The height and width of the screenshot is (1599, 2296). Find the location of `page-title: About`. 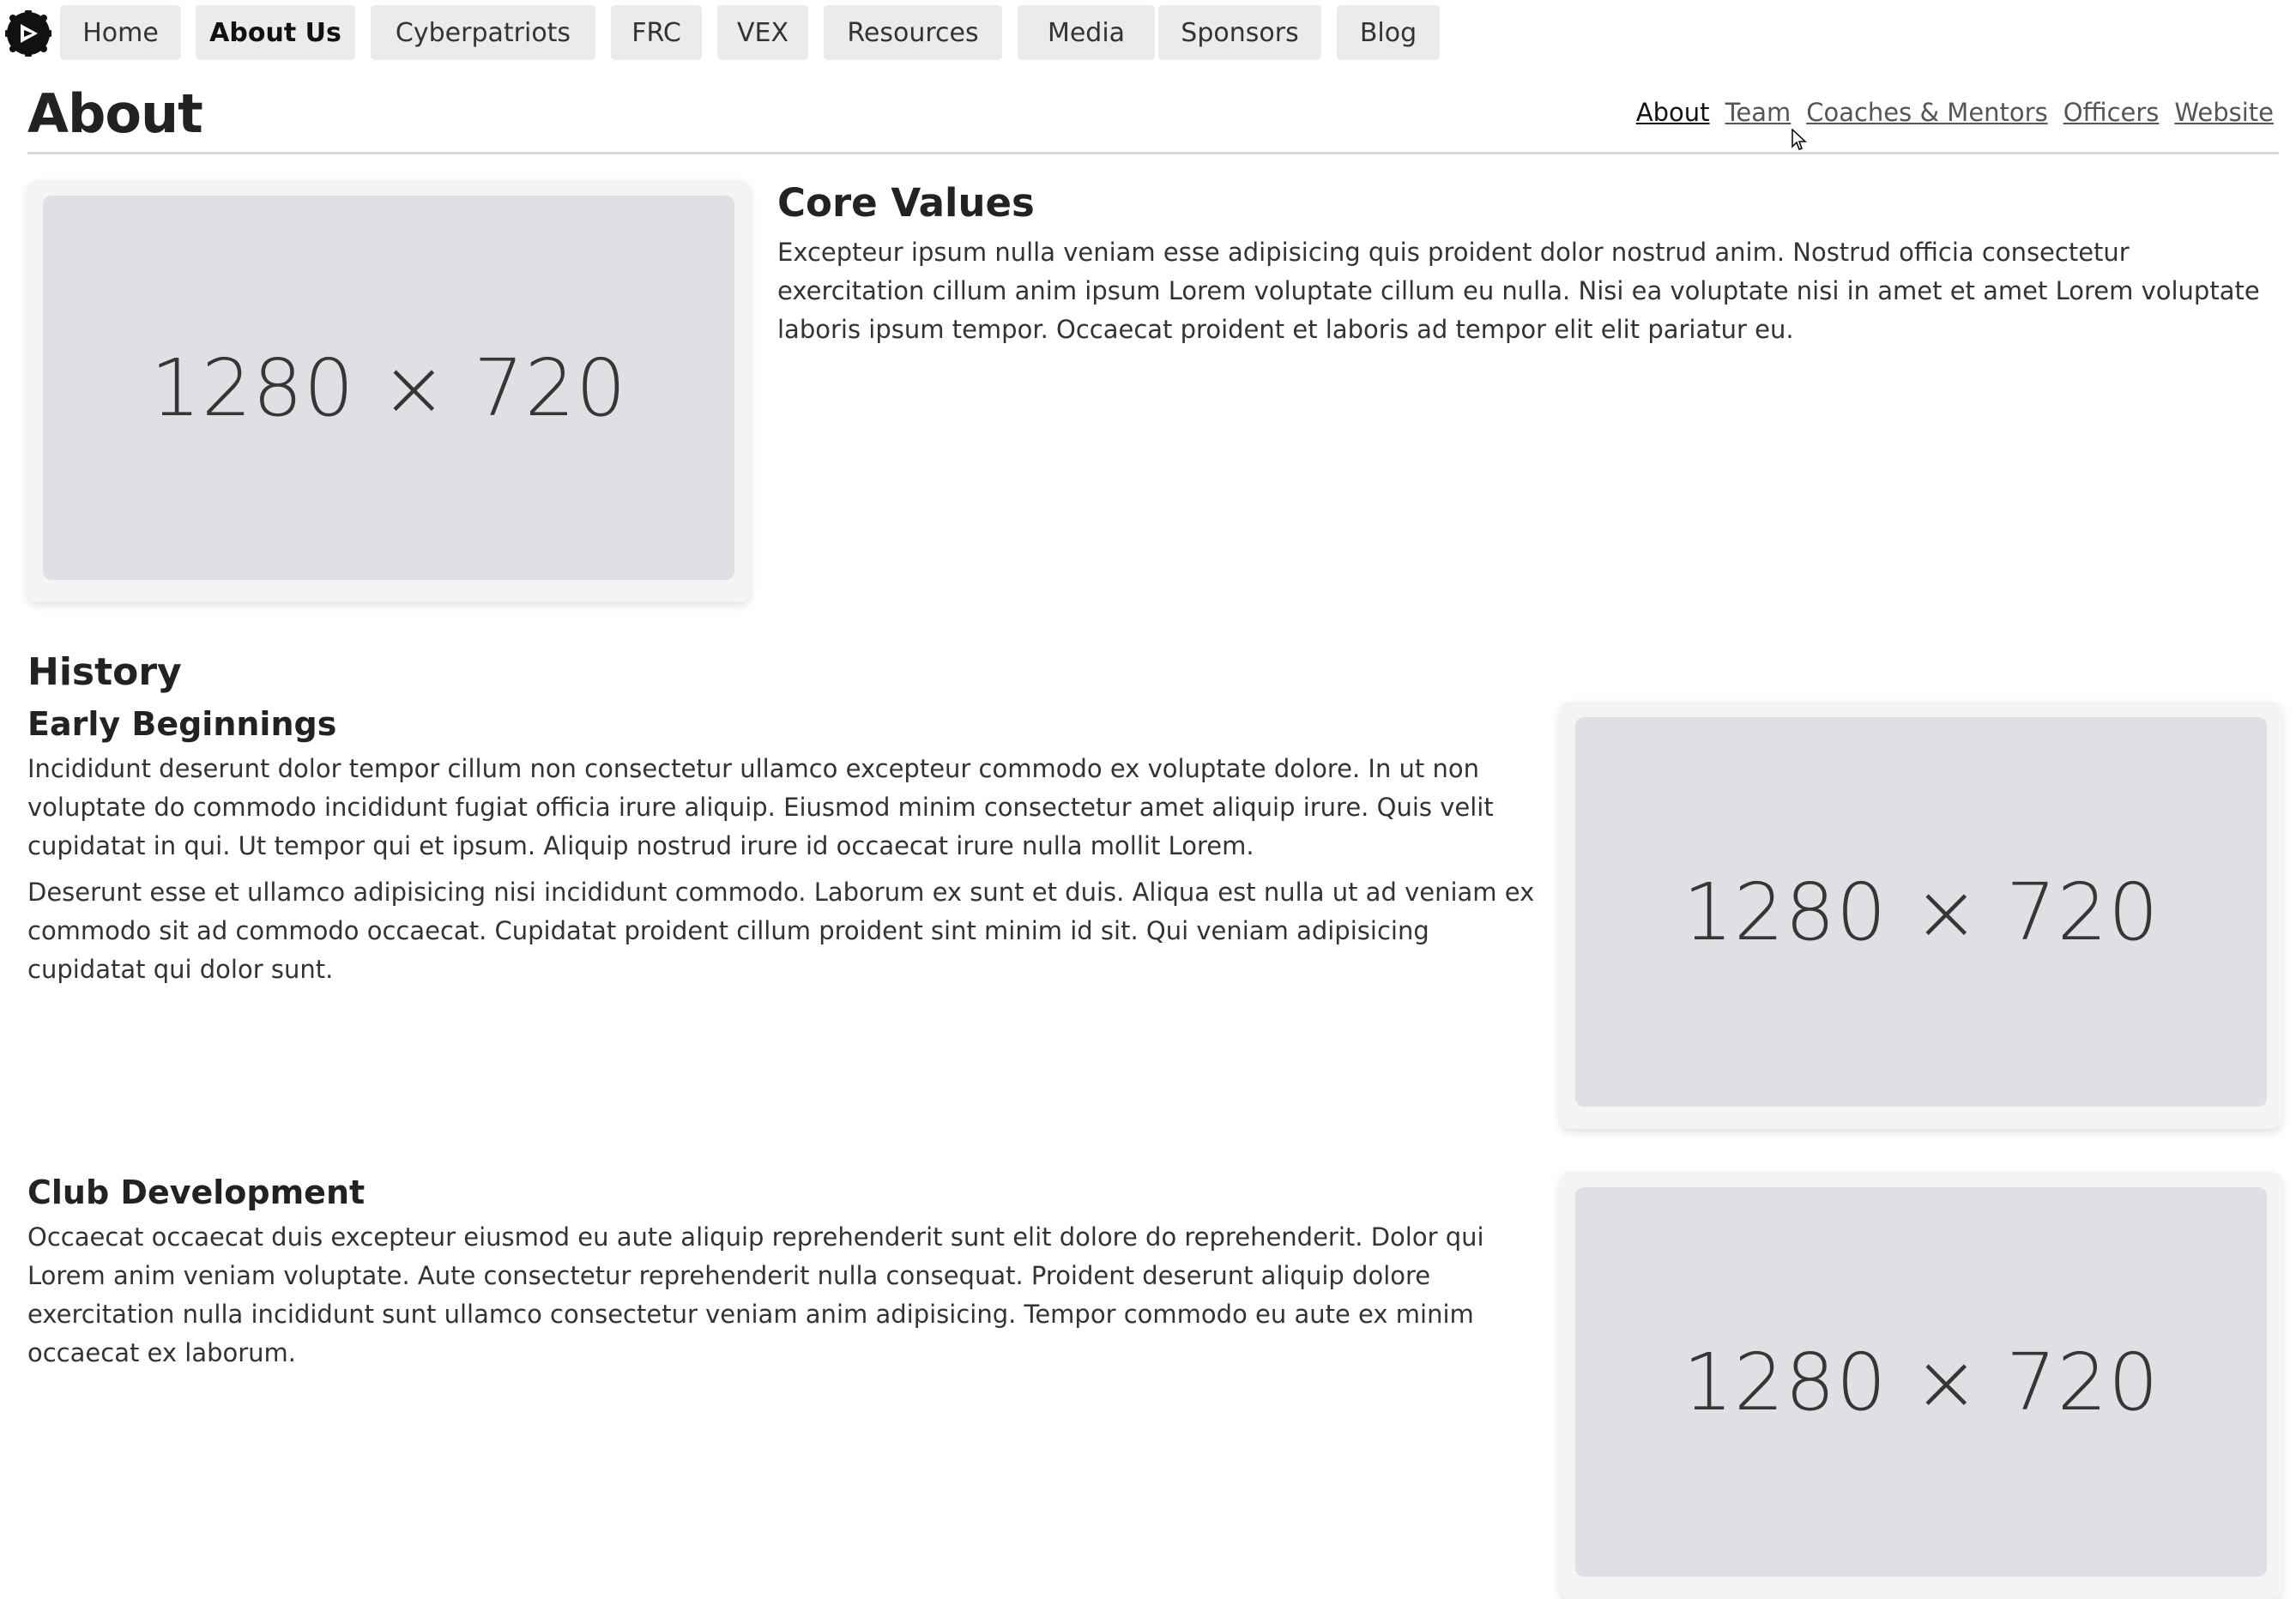

page-title: About is located at coordinates (115, 113).